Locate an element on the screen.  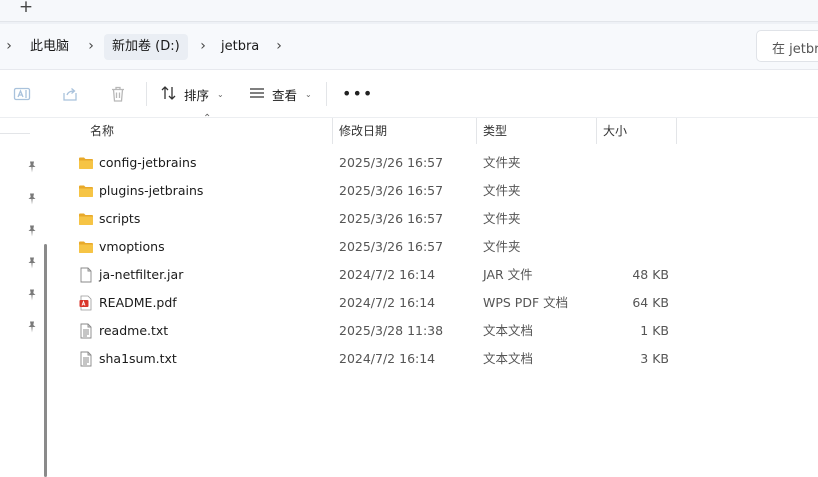
active-tab is located at coordinates (409, 11).